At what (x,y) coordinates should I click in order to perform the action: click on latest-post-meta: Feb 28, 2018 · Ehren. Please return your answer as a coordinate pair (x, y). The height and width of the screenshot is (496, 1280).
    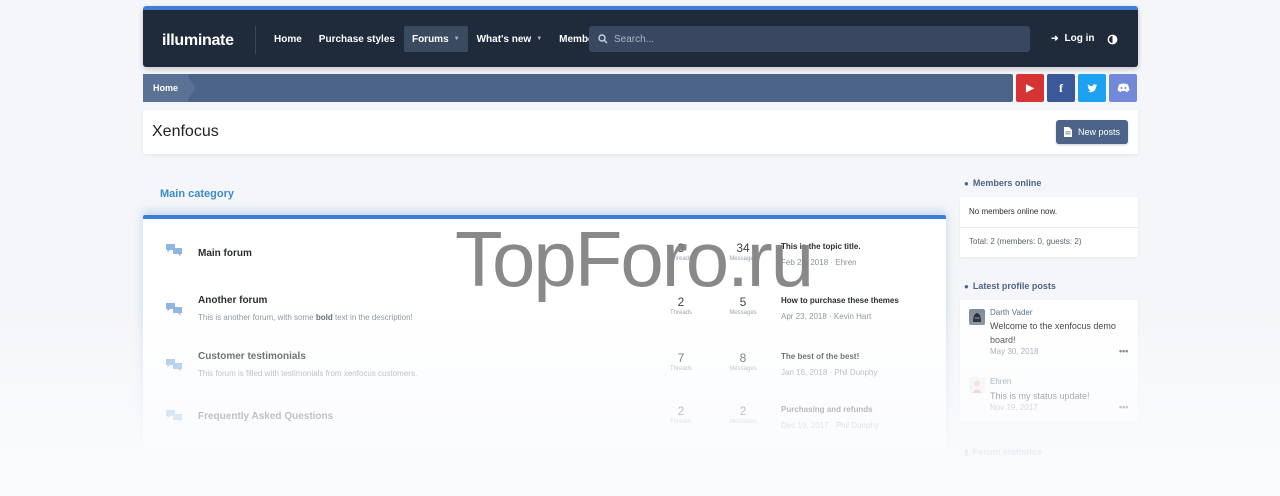
    Looking at the image, I should click on (819, 262).